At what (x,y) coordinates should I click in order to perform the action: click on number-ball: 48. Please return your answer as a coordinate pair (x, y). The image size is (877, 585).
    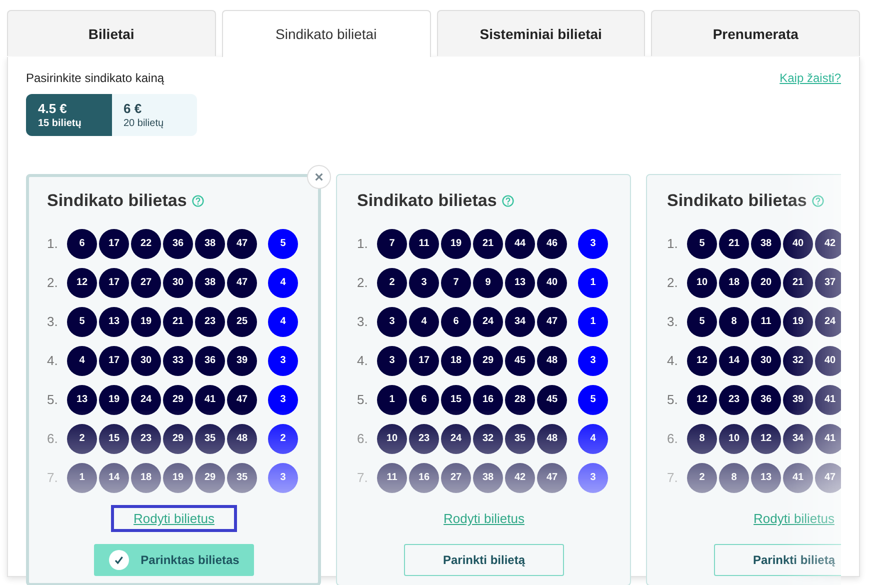
    Looking at the image, I should click on (552, 439).